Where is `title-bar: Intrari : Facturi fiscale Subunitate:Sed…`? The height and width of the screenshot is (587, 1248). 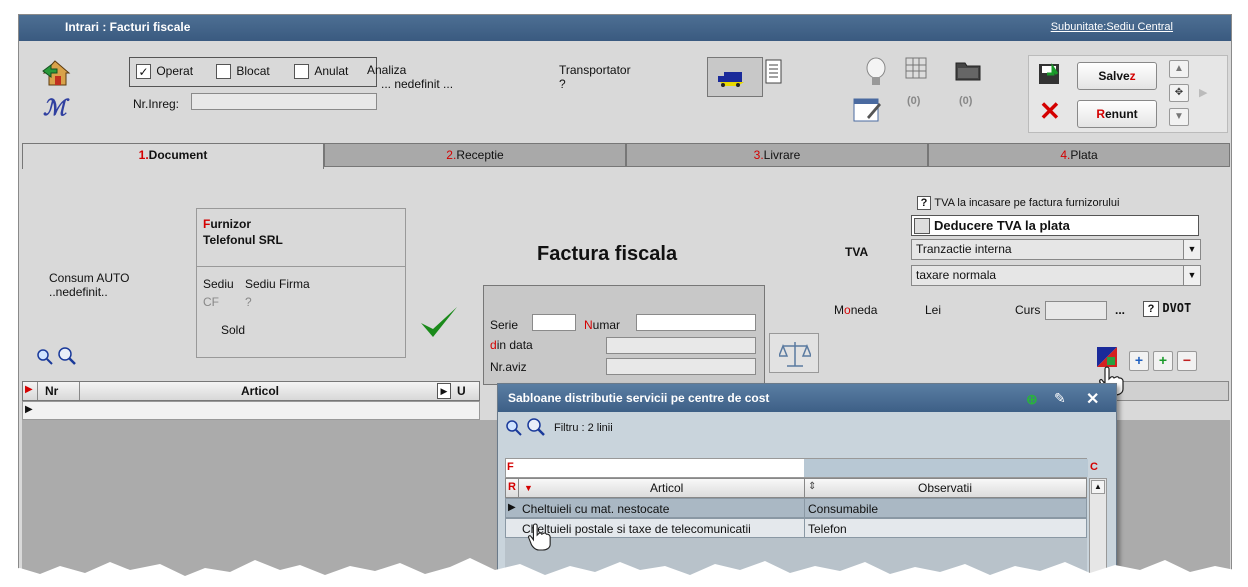 title-bar: Intrari : Facturi fiscale Subunitate:Sed… is located at coordinates (625, 28).